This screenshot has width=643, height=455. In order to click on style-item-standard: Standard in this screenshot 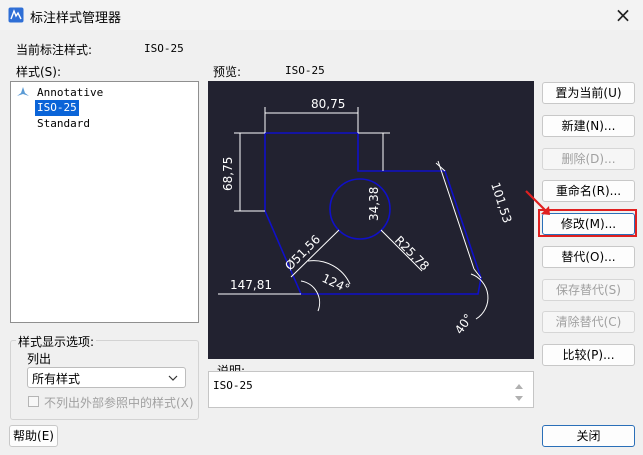, I will do `click(63, 124)`.